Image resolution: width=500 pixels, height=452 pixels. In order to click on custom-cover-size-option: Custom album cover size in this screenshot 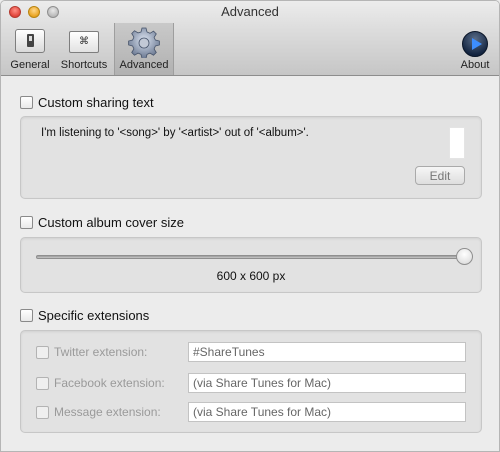, I will do `click(102, 222)`.